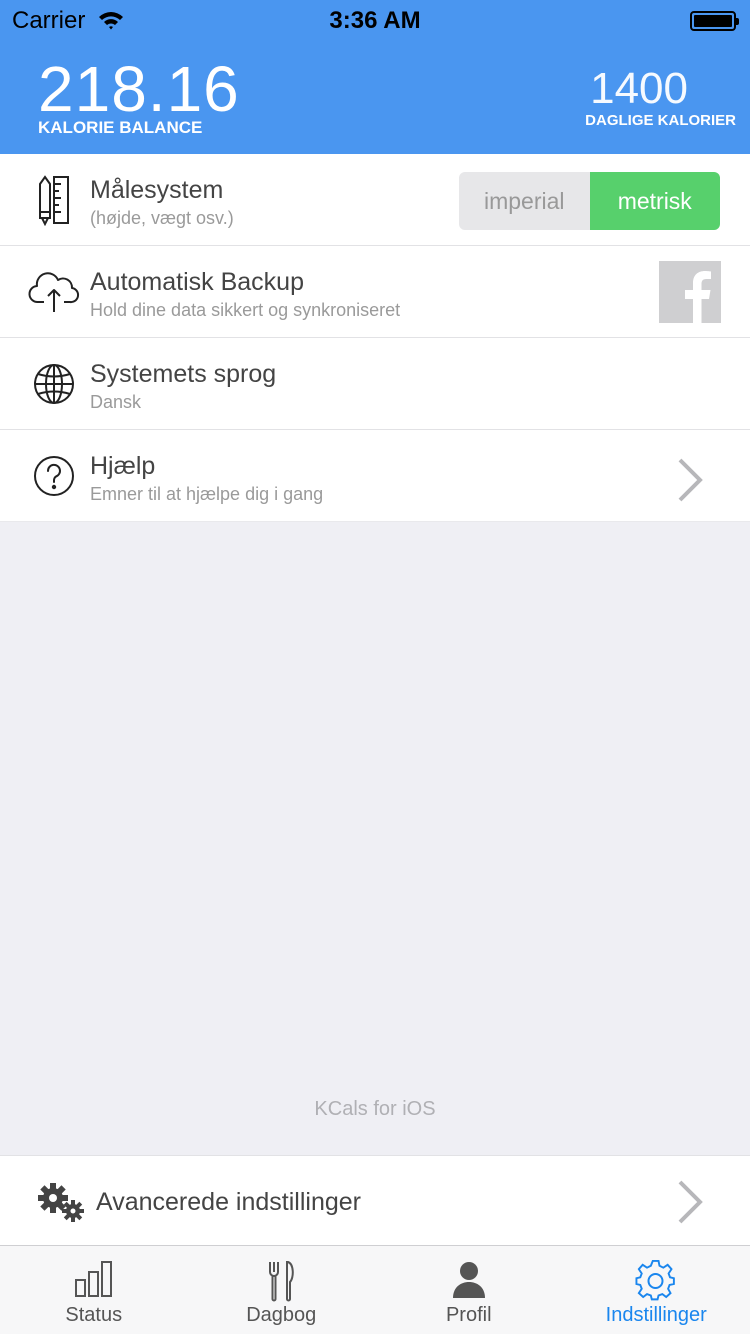  I want to click on tab-bar: Status Dagbog Profil Indstillinger, so click(375, 1289).